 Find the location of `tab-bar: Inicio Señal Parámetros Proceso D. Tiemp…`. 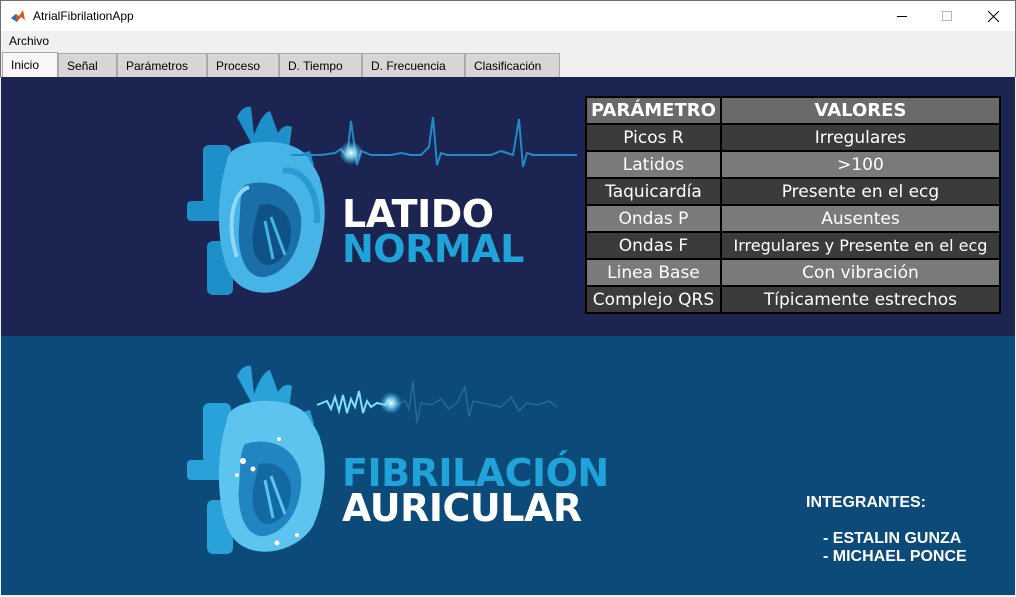

tab-bar: Inicio Señal Parámetros Proceso D. Tiemp… is located at coordinates (508, 64).